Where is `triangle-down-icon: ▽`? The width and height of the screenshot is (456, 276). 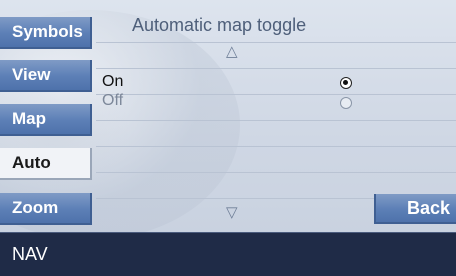
triangle-down-icon: ▽ is located at coordinates (232, 212).